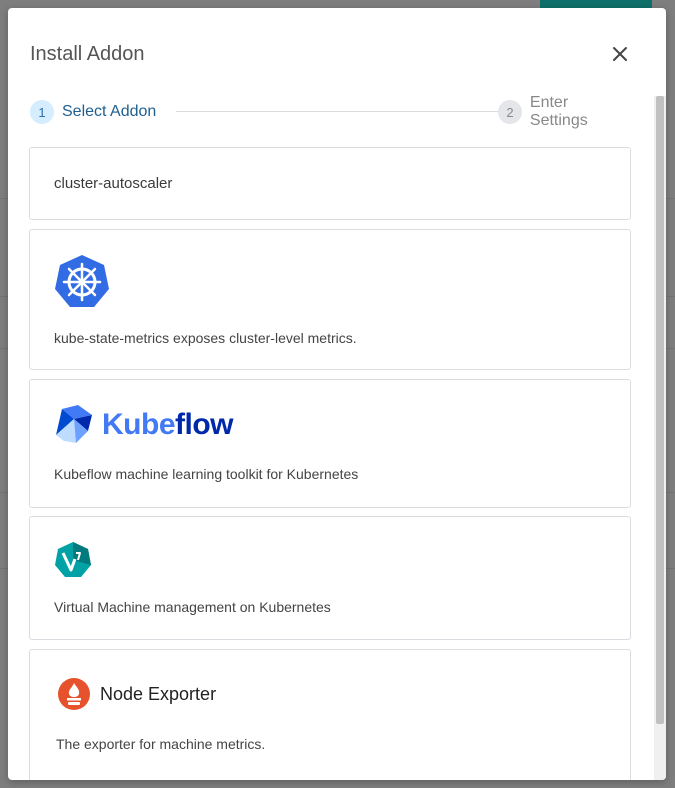 The width and height of the screenshot is (675, 788). Describe the element at coordinates (330, 578) in the screenshot. I see `addon-card-kubevirt: Virtual Machine management on Kubernetes` at that location.